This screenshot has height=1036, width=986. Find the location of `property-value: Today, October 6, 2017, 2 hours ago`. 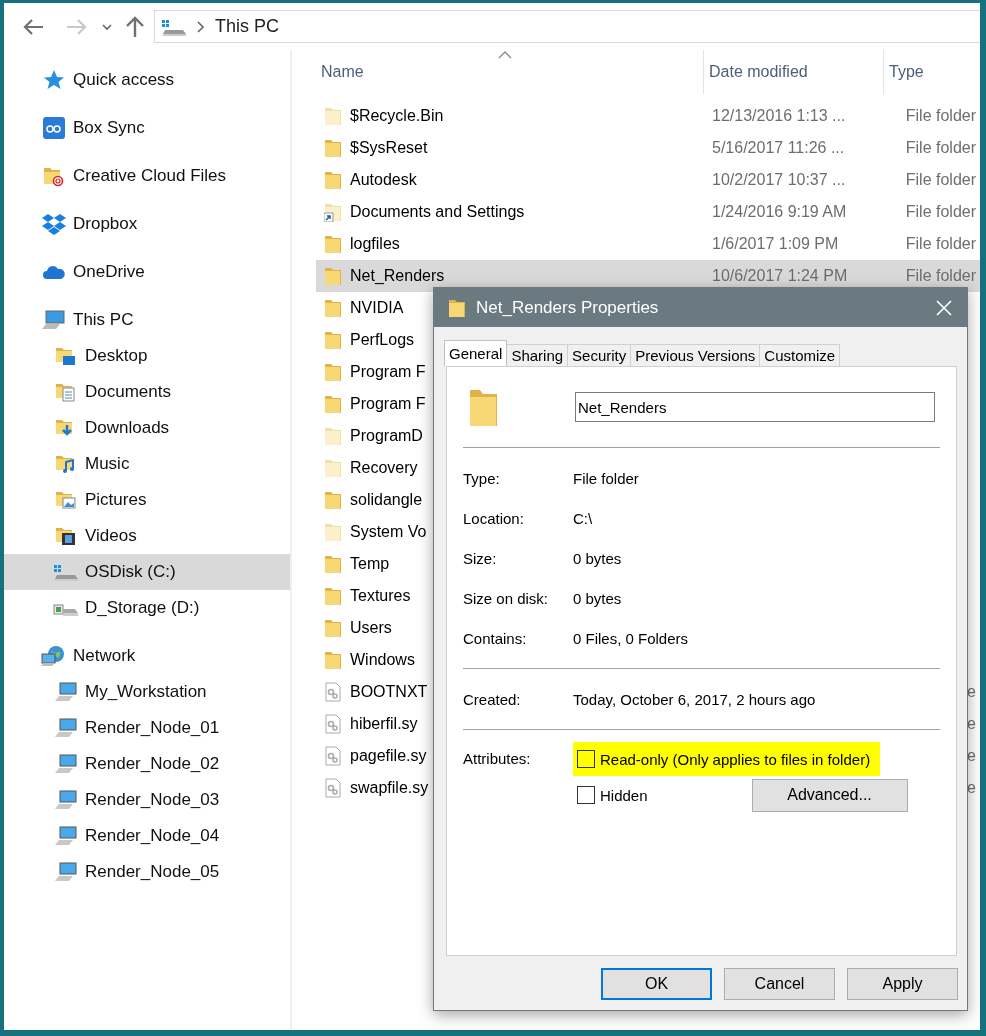

property-value: Today, October 6, 2017, 2 hours ago is located at coordinates (694, 699).